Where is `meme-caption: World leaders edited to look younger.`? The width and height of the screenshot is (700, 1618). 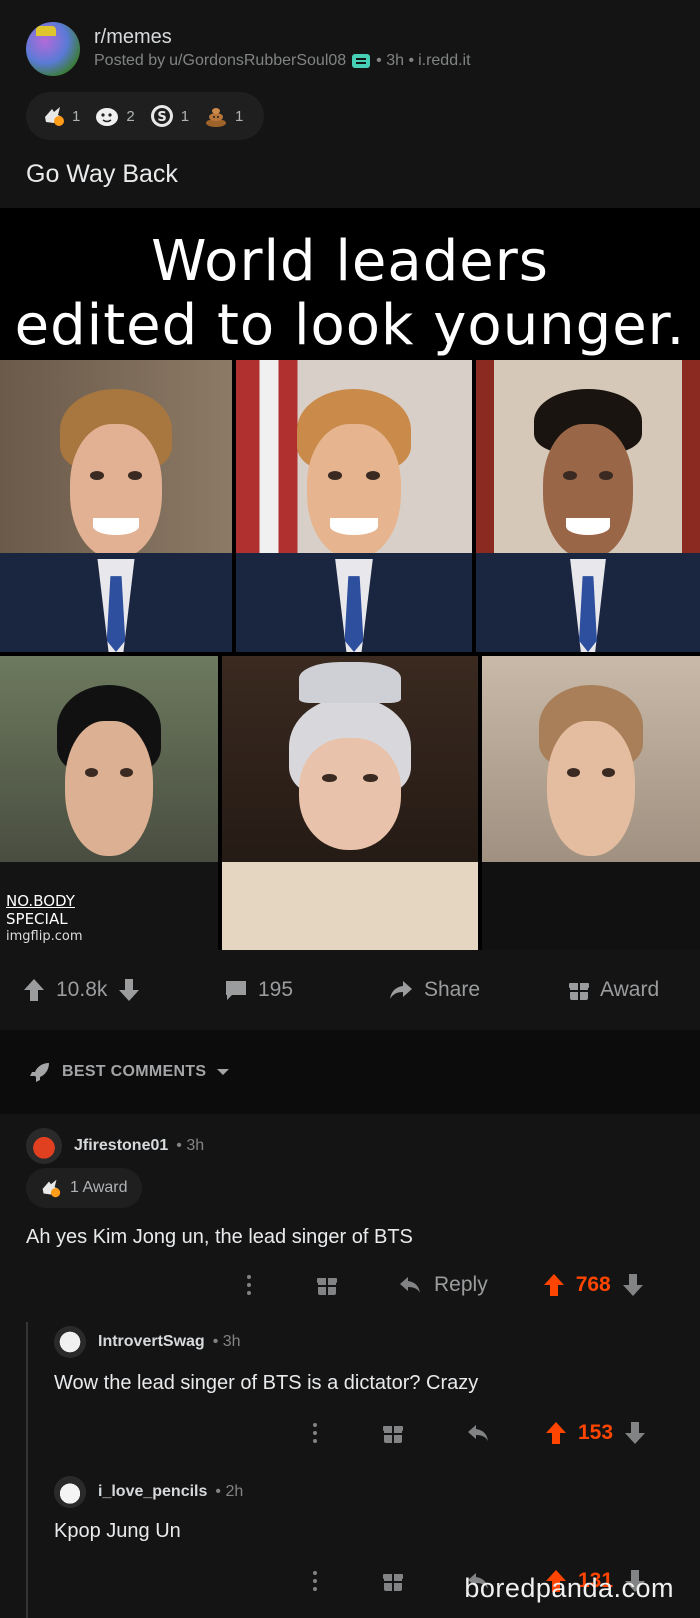 meme-caption: World leaders edited to look younger. is located at coordinates (350, 294).